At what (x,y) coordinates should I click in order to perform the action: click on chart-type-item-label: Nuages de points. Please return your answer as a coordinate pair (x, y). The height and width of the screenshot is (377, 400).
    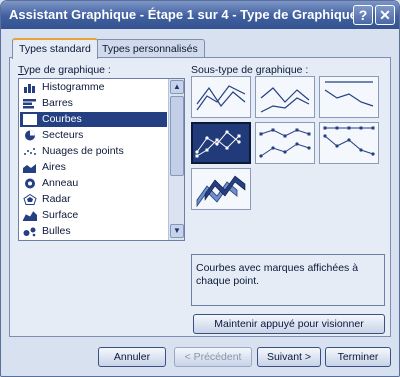
    Looking at the image, I should click on (83, 151).